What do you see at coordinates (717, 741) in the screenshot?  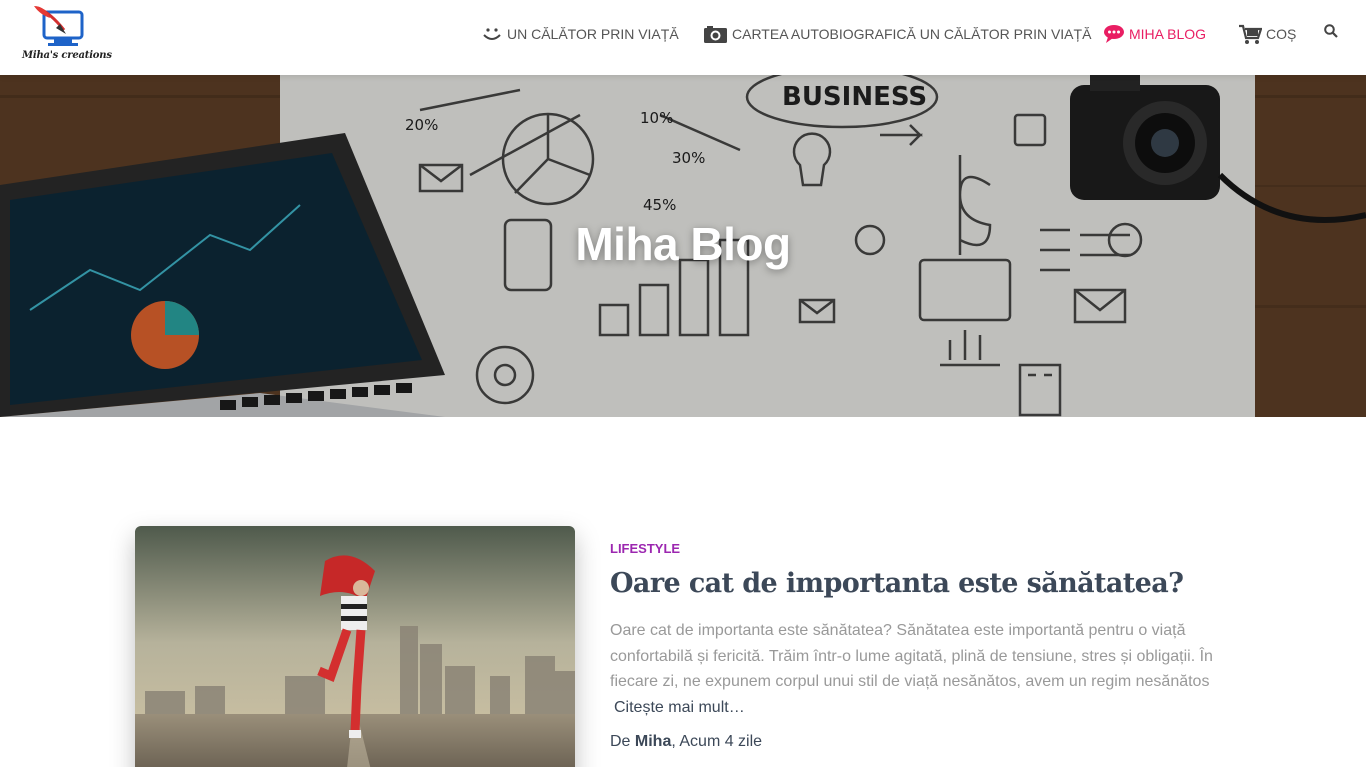 I see `post-time: , Acum 4 zile` at bounding box center [717, 741].